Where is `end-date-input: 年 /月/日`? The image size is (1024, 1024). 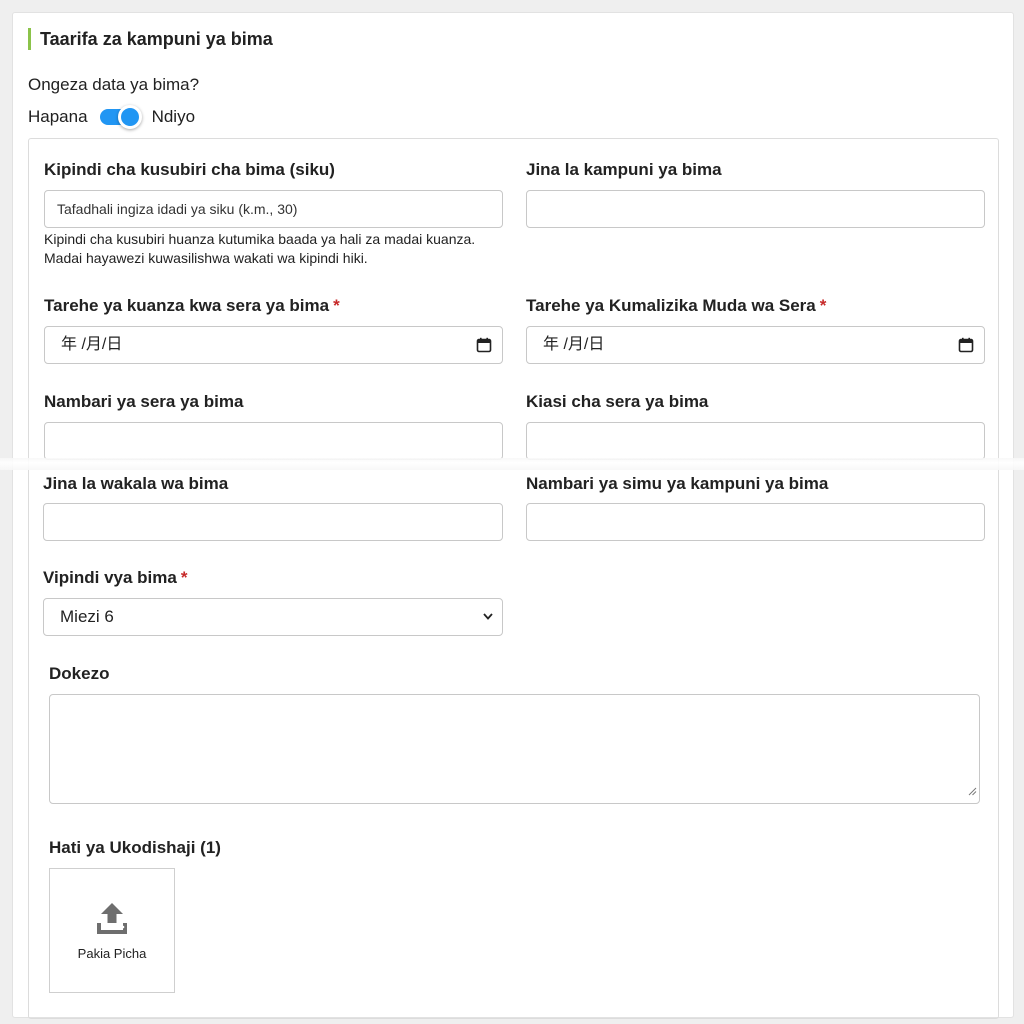 end-date-input: 年 /月/日 is located at coordinates (755, 345).